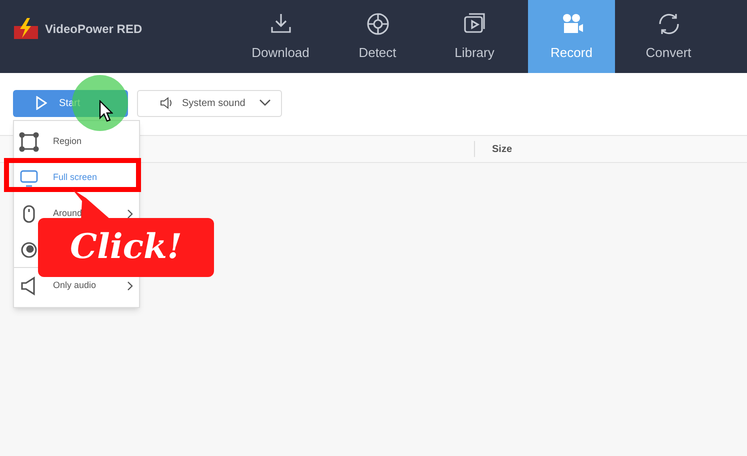  What do you see at coordinates (93, 29) in the screenshot?
I see `app-title: VideoPower RED` at bounding box center [93, 29].